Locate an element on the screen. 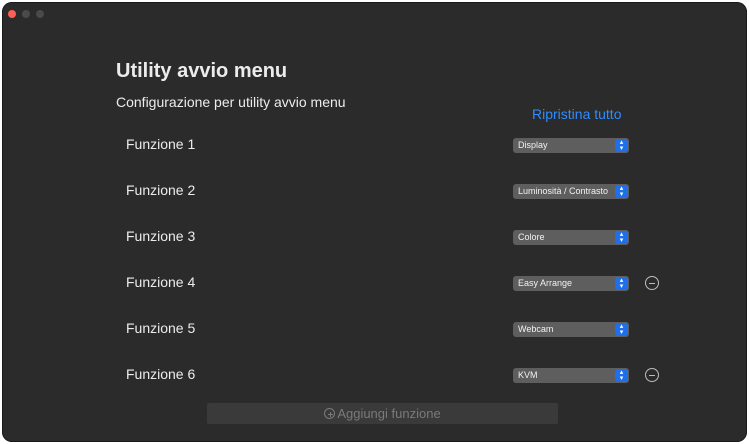 The image size is (749, 444). function-select: Colore ▴ ▾ is located at coordinates (571, 237).